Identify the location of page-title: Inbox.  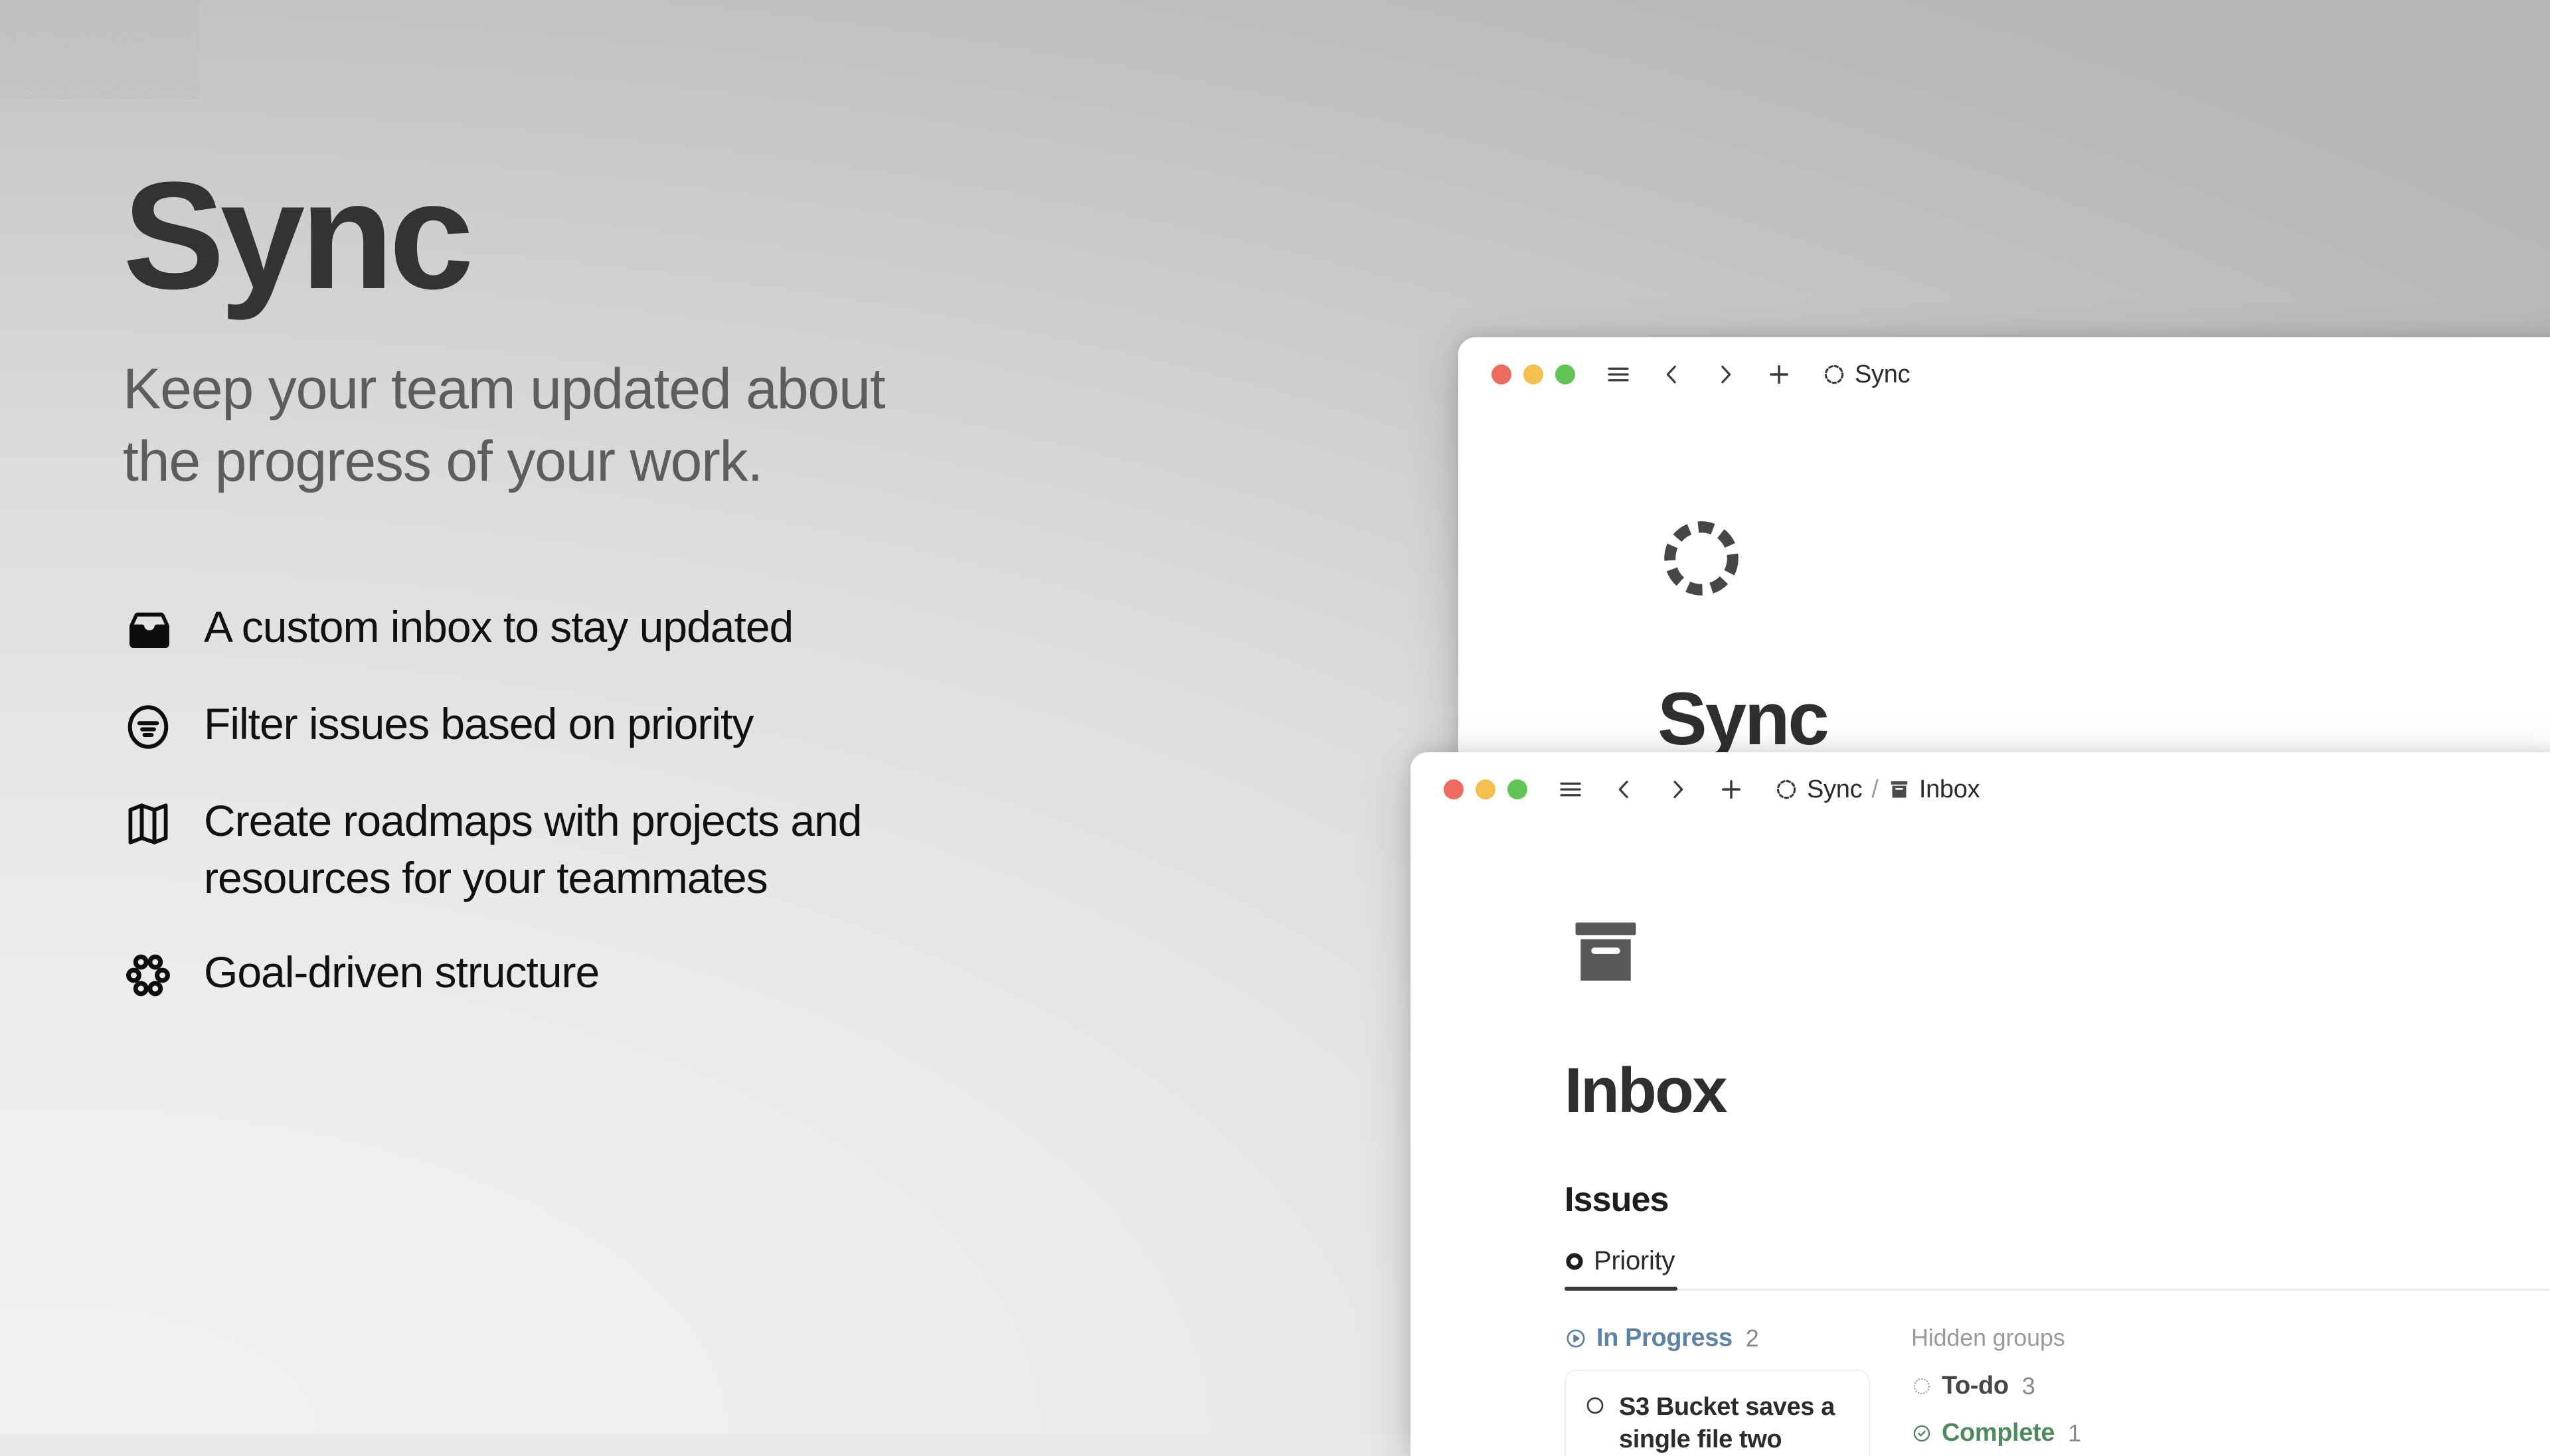
(1646, 1090).